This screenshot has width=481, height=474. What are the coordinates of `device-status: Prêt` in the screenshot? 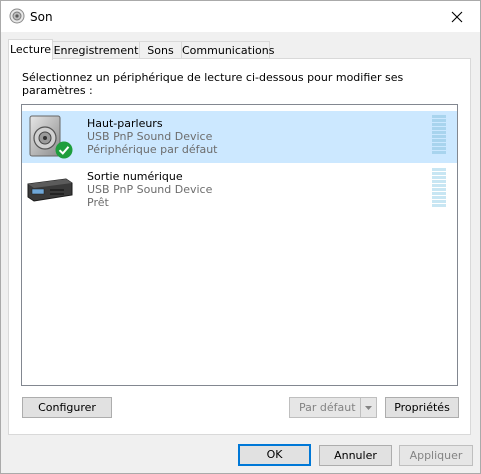 It's located at (98, 202).